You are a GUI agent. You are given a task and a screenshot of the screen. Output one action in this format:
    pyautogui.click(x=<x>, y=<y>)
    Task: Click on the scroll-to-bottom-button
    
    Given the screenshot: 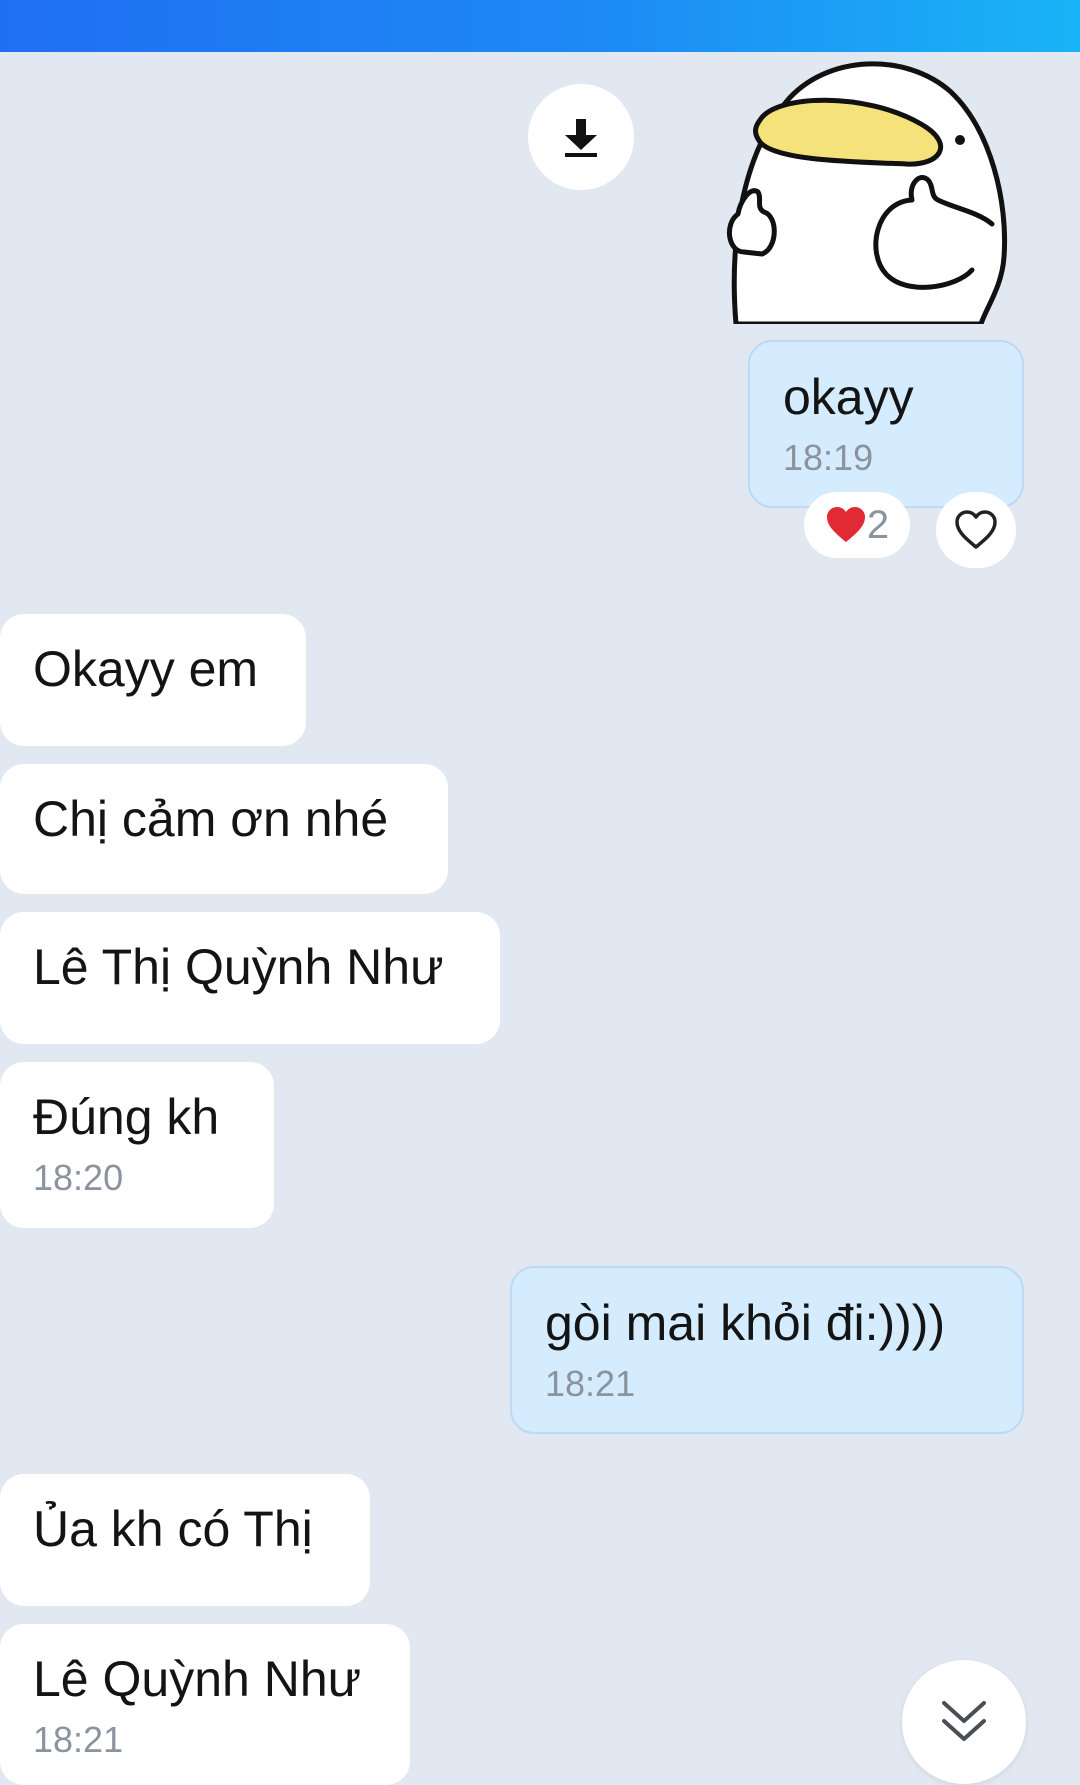 What is the action you would take?
    pyautogui.click(x=964, y=1722)
    